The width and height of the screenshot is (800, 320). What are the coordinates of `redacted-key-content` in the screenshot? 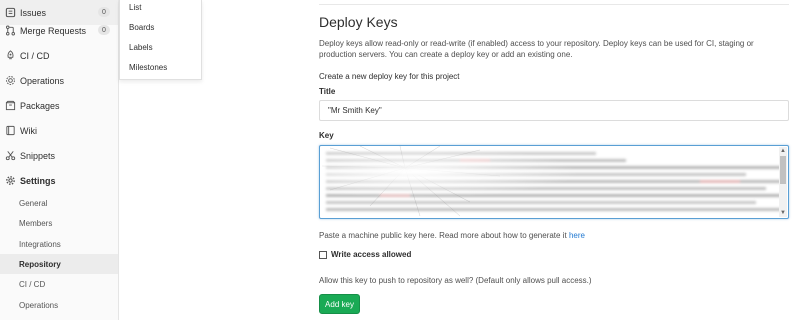 It's located at (554, 182).